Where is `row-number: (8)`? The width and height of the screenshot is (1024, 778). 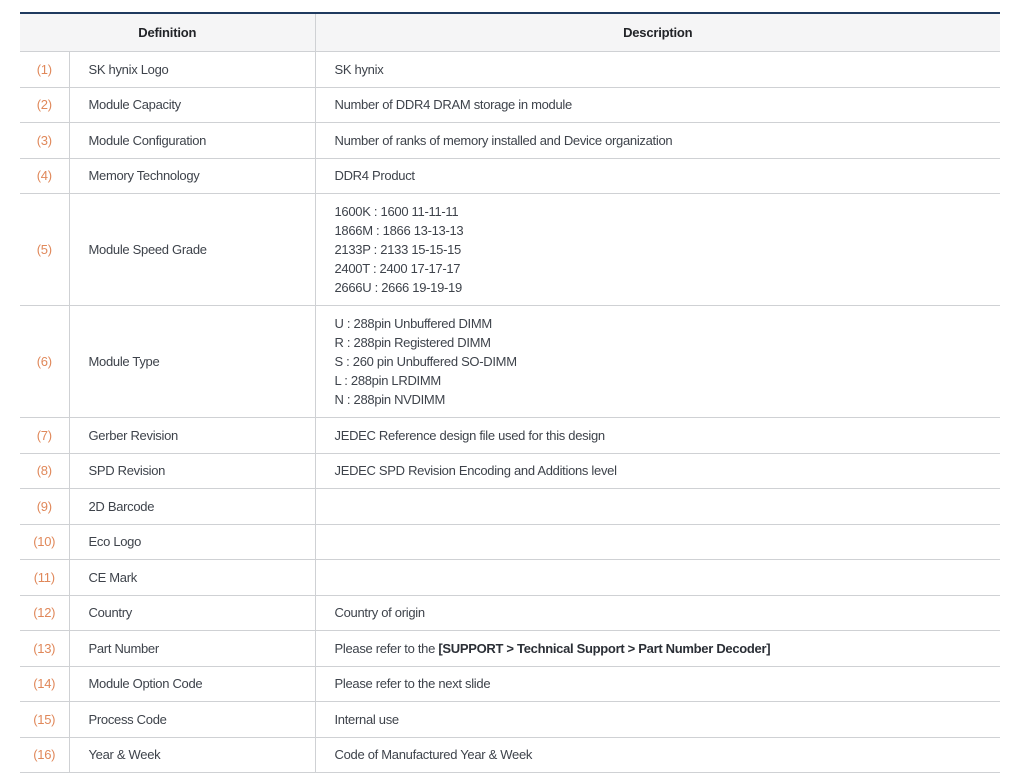 row-number: (8) is located at coordinates (44, 471).